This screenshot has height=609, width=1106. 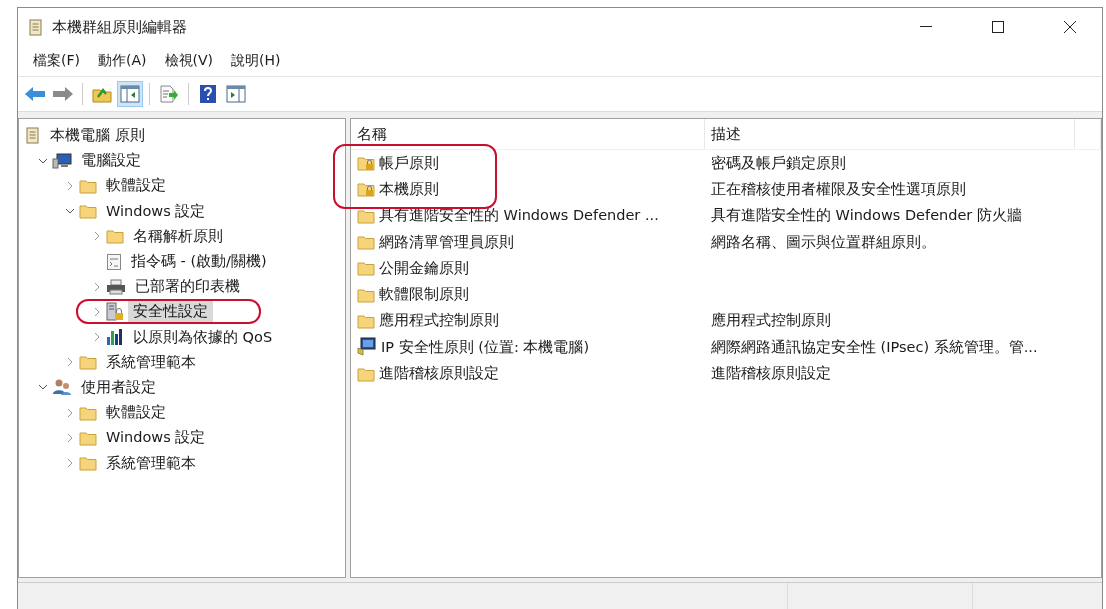 What do you see at coordinates (35, 94) in the screenshot?
I see `back-arrow-icon` at bounding box center [35, 94].